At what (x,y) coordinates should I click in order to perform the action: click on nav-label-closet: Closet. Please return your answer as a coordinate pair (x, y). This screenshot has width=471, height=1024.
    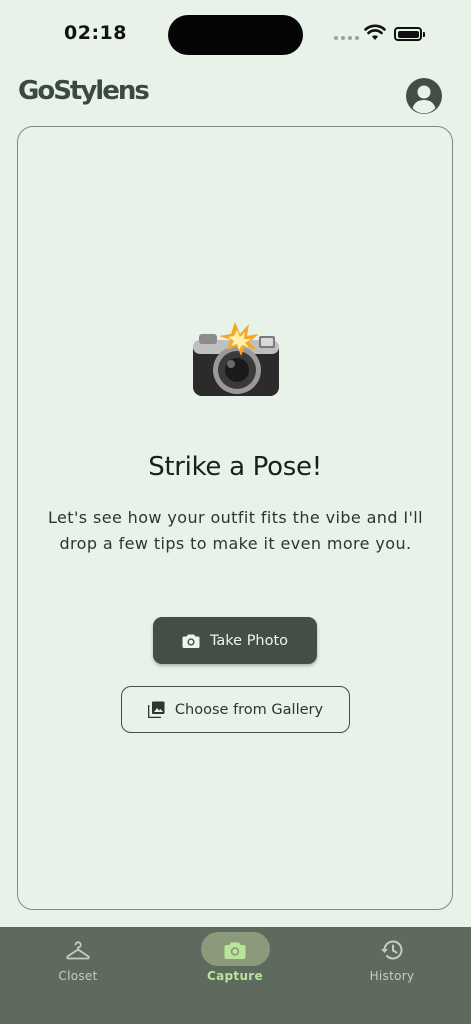
    Looking at the image, I should click on (78, 976).